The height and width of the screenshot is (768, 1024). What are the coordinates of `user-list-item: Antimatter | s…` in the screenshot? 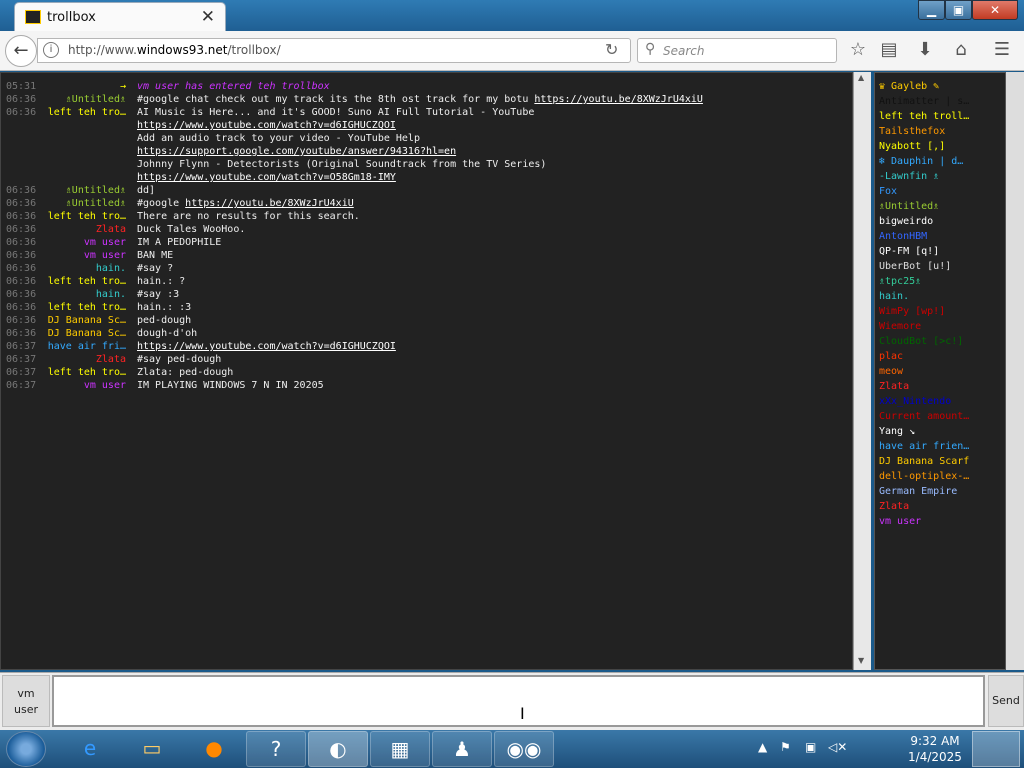 It's located at (941, 101).